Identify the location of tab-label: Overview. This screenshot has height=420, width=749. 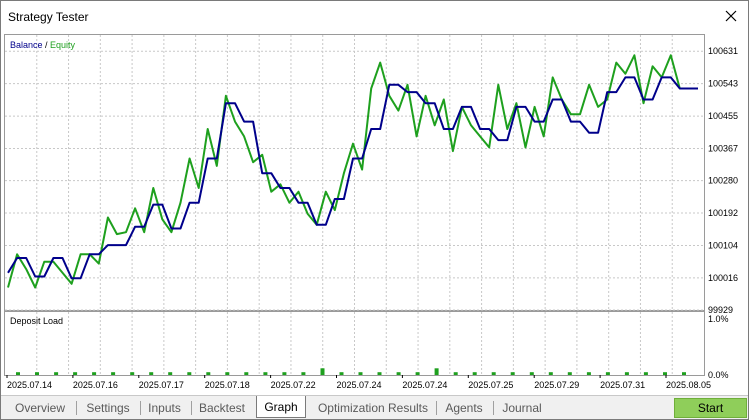
(39, 408).